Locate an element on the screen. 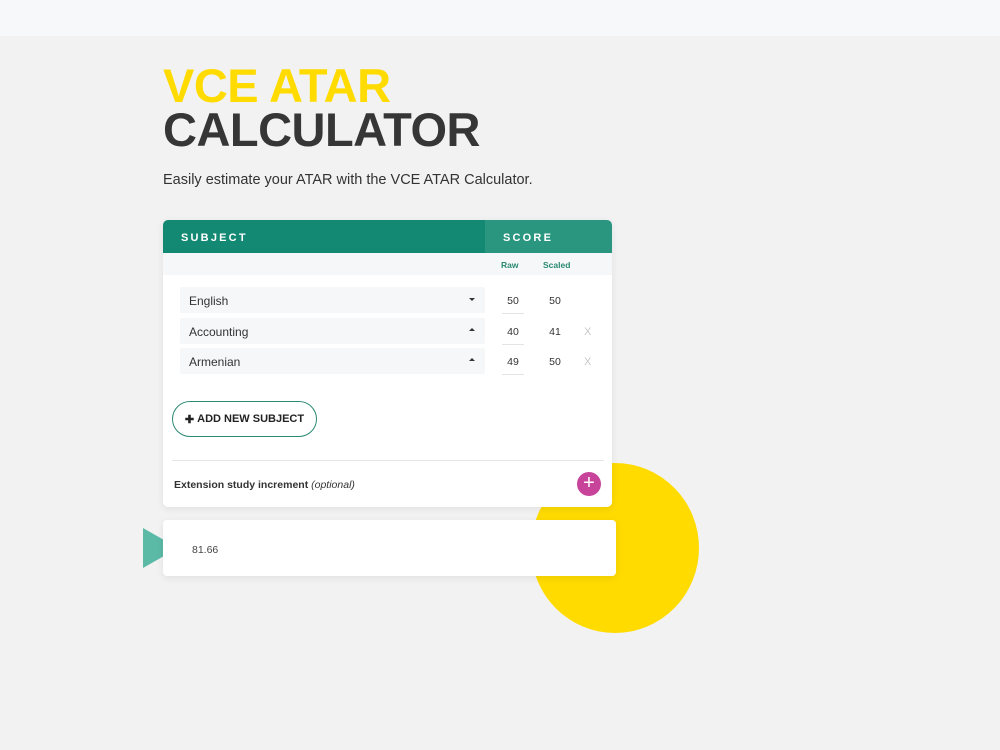 The width and height of the screenshot is (1000, 750). optional-tag: (optional) is located at coordinates (333, 485).